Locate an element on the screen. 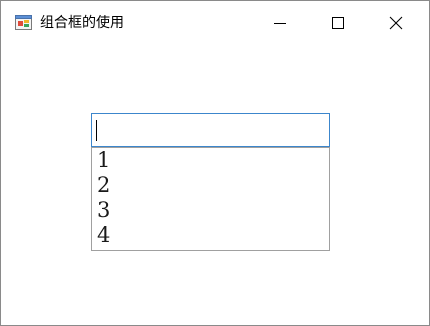 Image resolution: width=430 pixels, height=326 pixels. list-item: 1 is located at coordinates (210, 160).